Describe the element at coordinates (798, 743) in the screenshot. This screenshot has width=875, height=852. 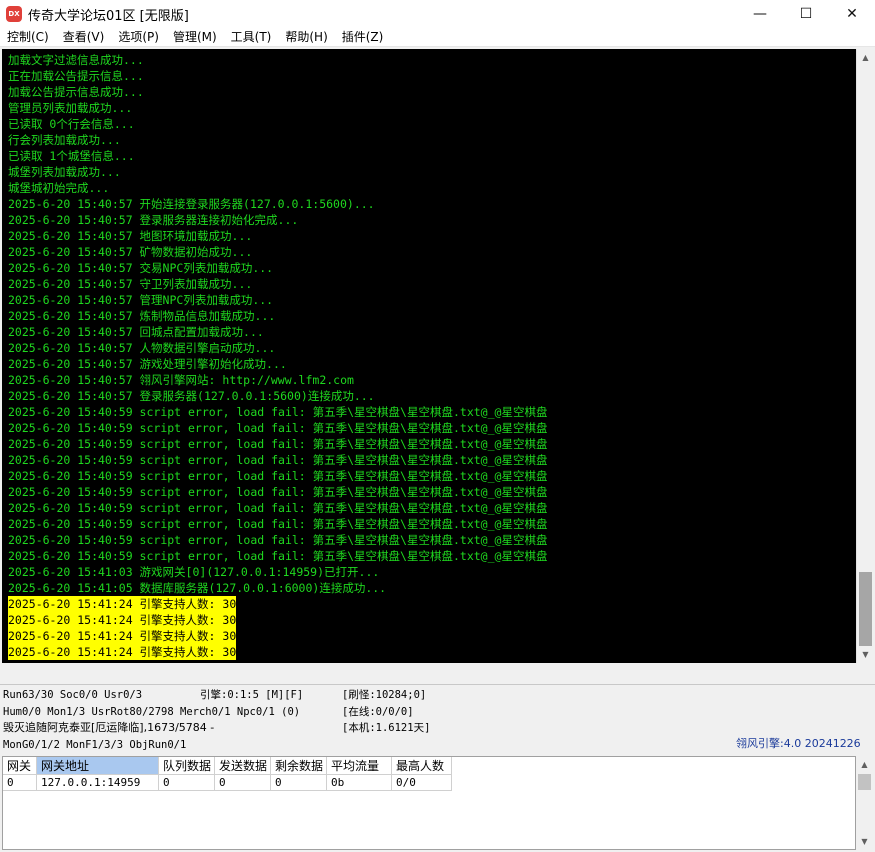
I see `version-label: 翎风引擎:4.0 20241226` at that location.